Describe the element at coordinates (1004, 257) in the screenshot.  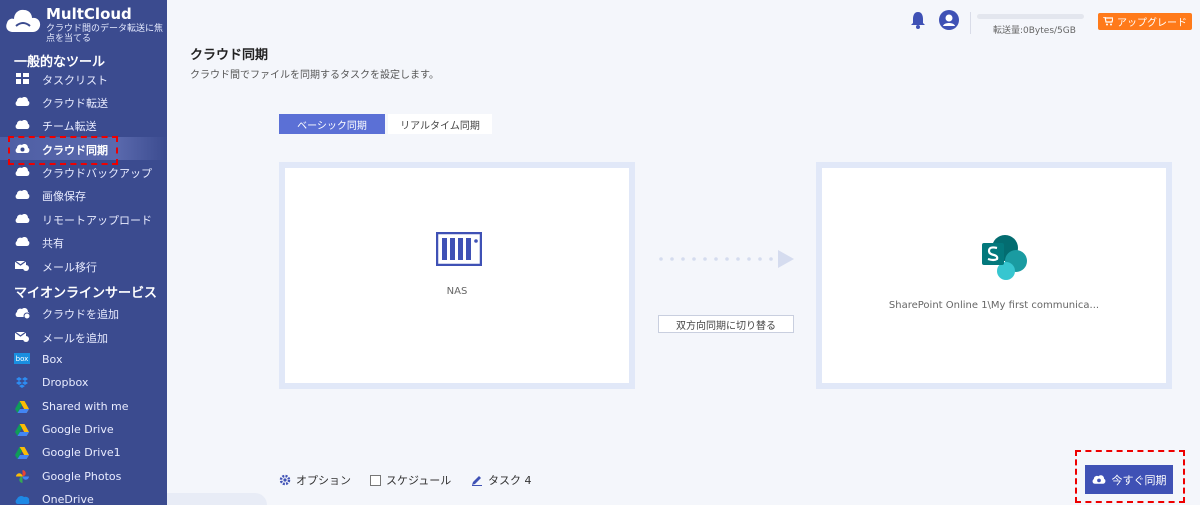
I see `sharepoint-icon` at that location.